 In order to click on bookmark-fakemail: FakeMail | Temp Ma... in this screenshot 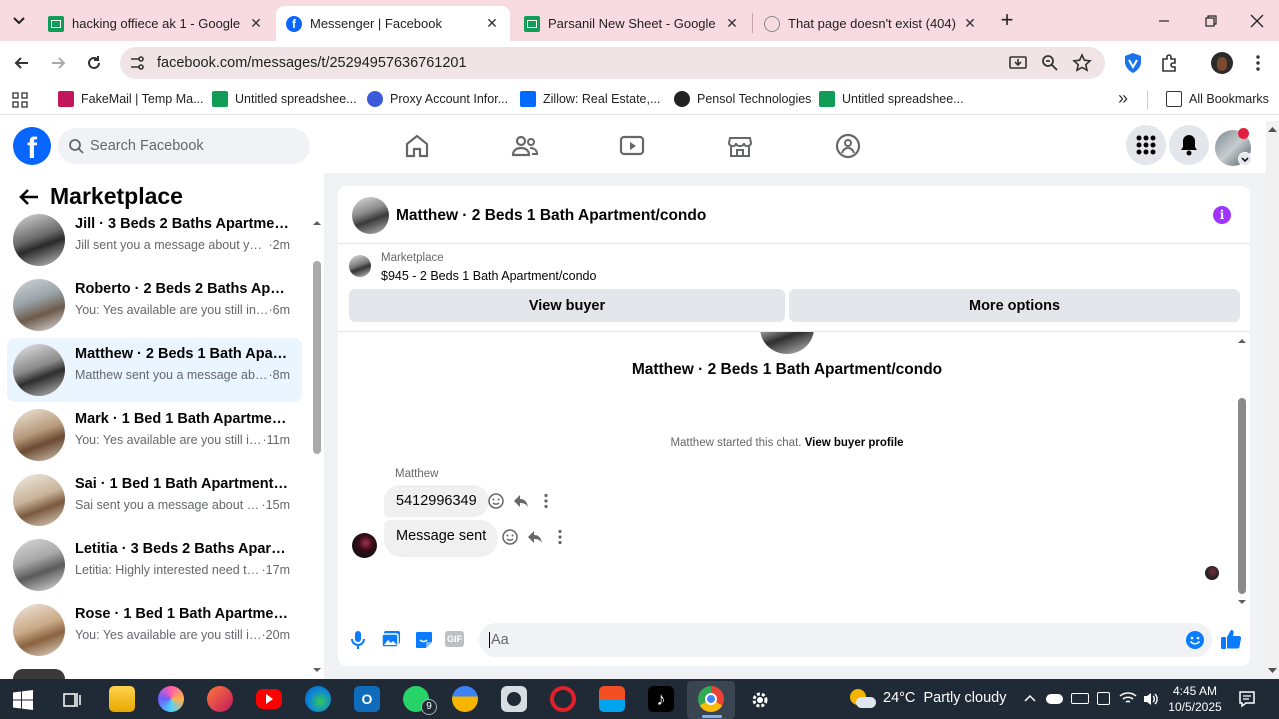, I will do `click(131, 99)`.